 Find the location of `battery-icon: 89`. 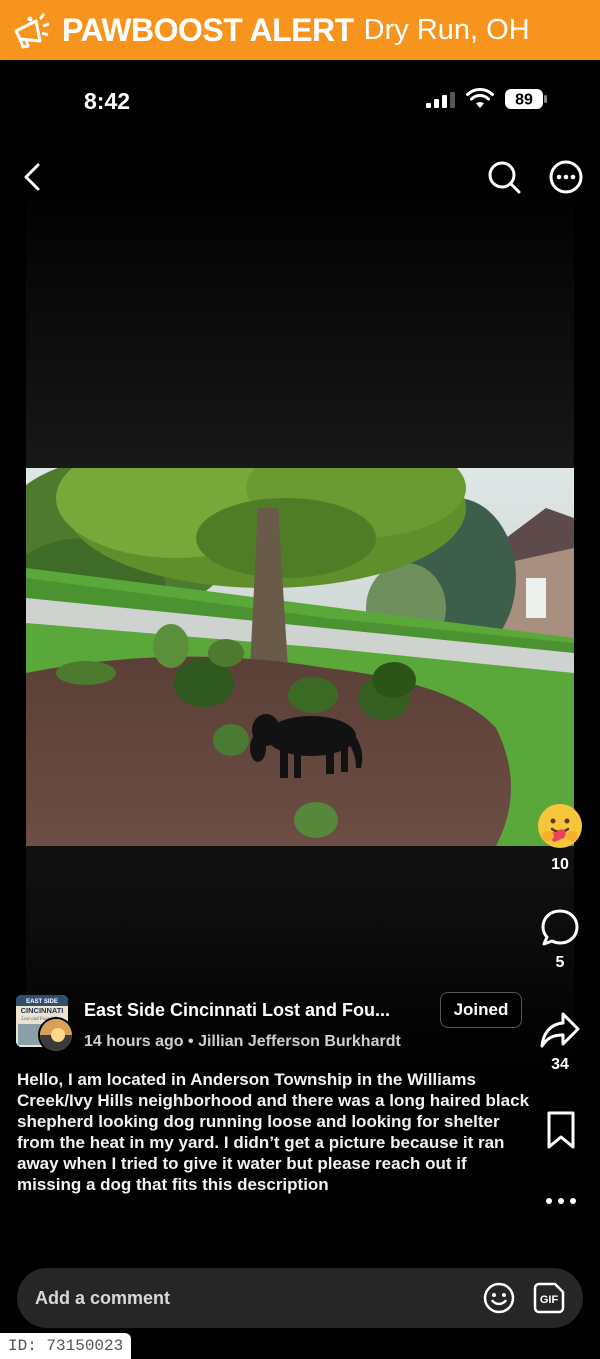

battery-icon: 89 is located at coordinates (526, 99).